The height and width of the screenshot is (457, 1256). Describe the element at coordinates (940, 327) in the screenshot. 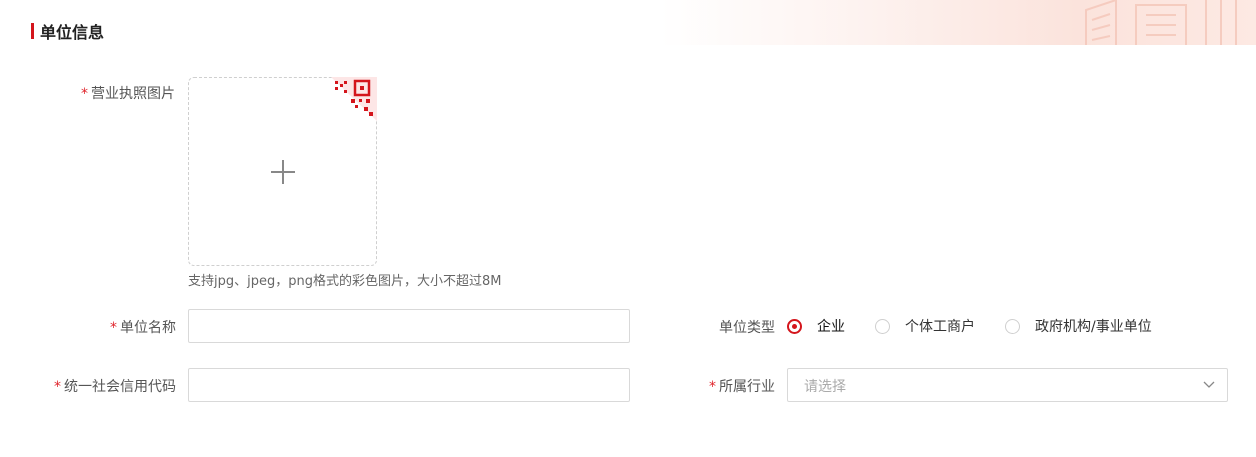

I see `radio-label: 个体工商户` at that location.